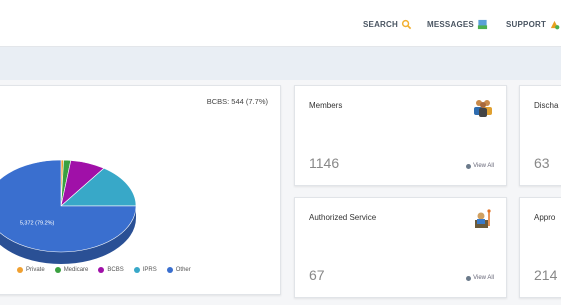 The width and height of the screenshot is (561, 305). What do you see at coordinates (183, 270) in the screenshot?
I see `legend-label: Other` at bounding box center [183, 270].